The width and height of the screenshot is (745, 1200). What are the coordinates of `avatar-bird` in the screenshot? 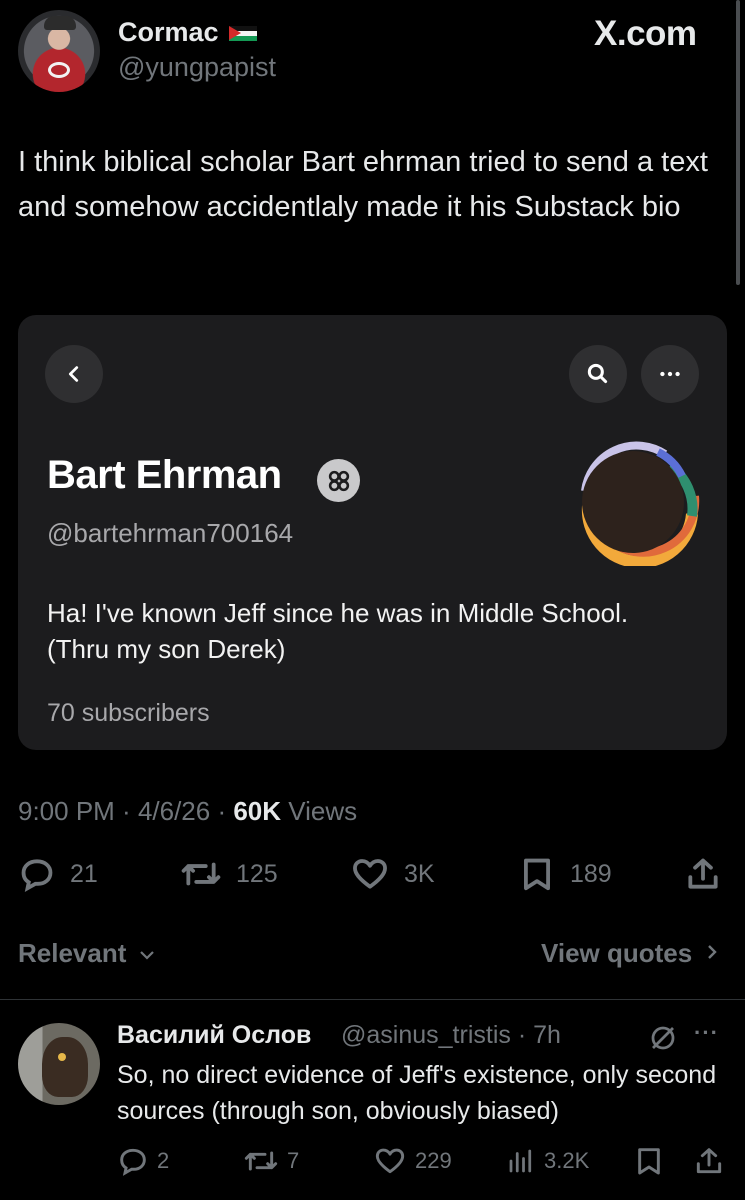 It's located at (65, 1067).